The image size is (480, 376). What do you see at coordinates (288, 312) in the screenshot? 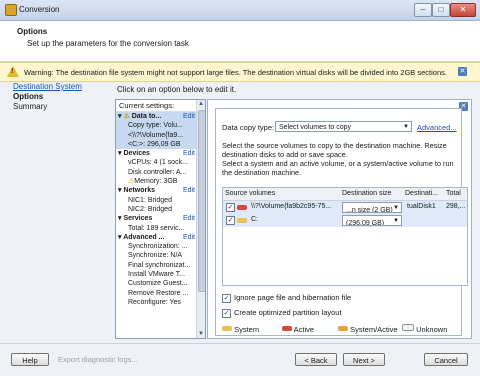
I see `optimized-layout-label: Create optimized partition layout` at bounding box center [288, 312].